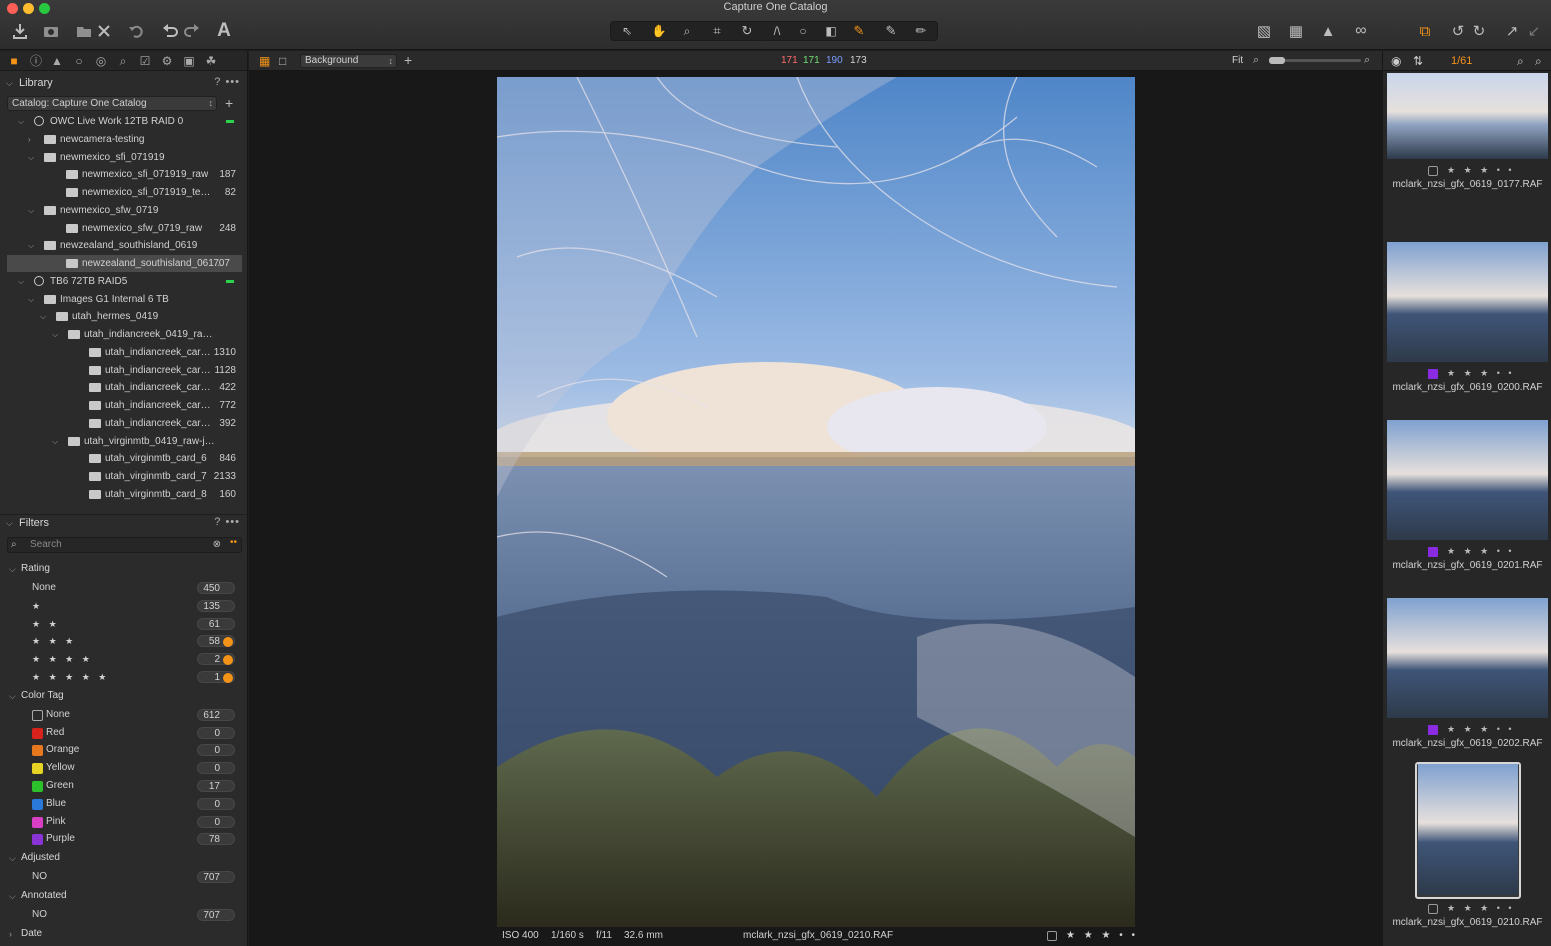  I want to click on filters-help: ?, so click(217, 522).